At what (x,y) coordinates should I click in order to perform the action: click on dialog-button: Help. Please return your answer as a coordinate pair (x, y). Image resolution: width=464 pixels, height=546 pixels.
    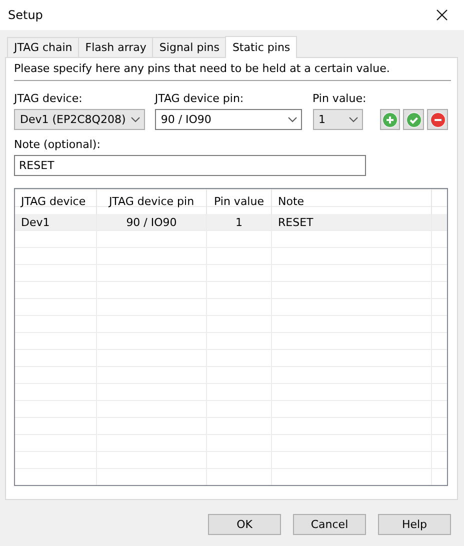
    Looking at the image, I should click on (414, 524).